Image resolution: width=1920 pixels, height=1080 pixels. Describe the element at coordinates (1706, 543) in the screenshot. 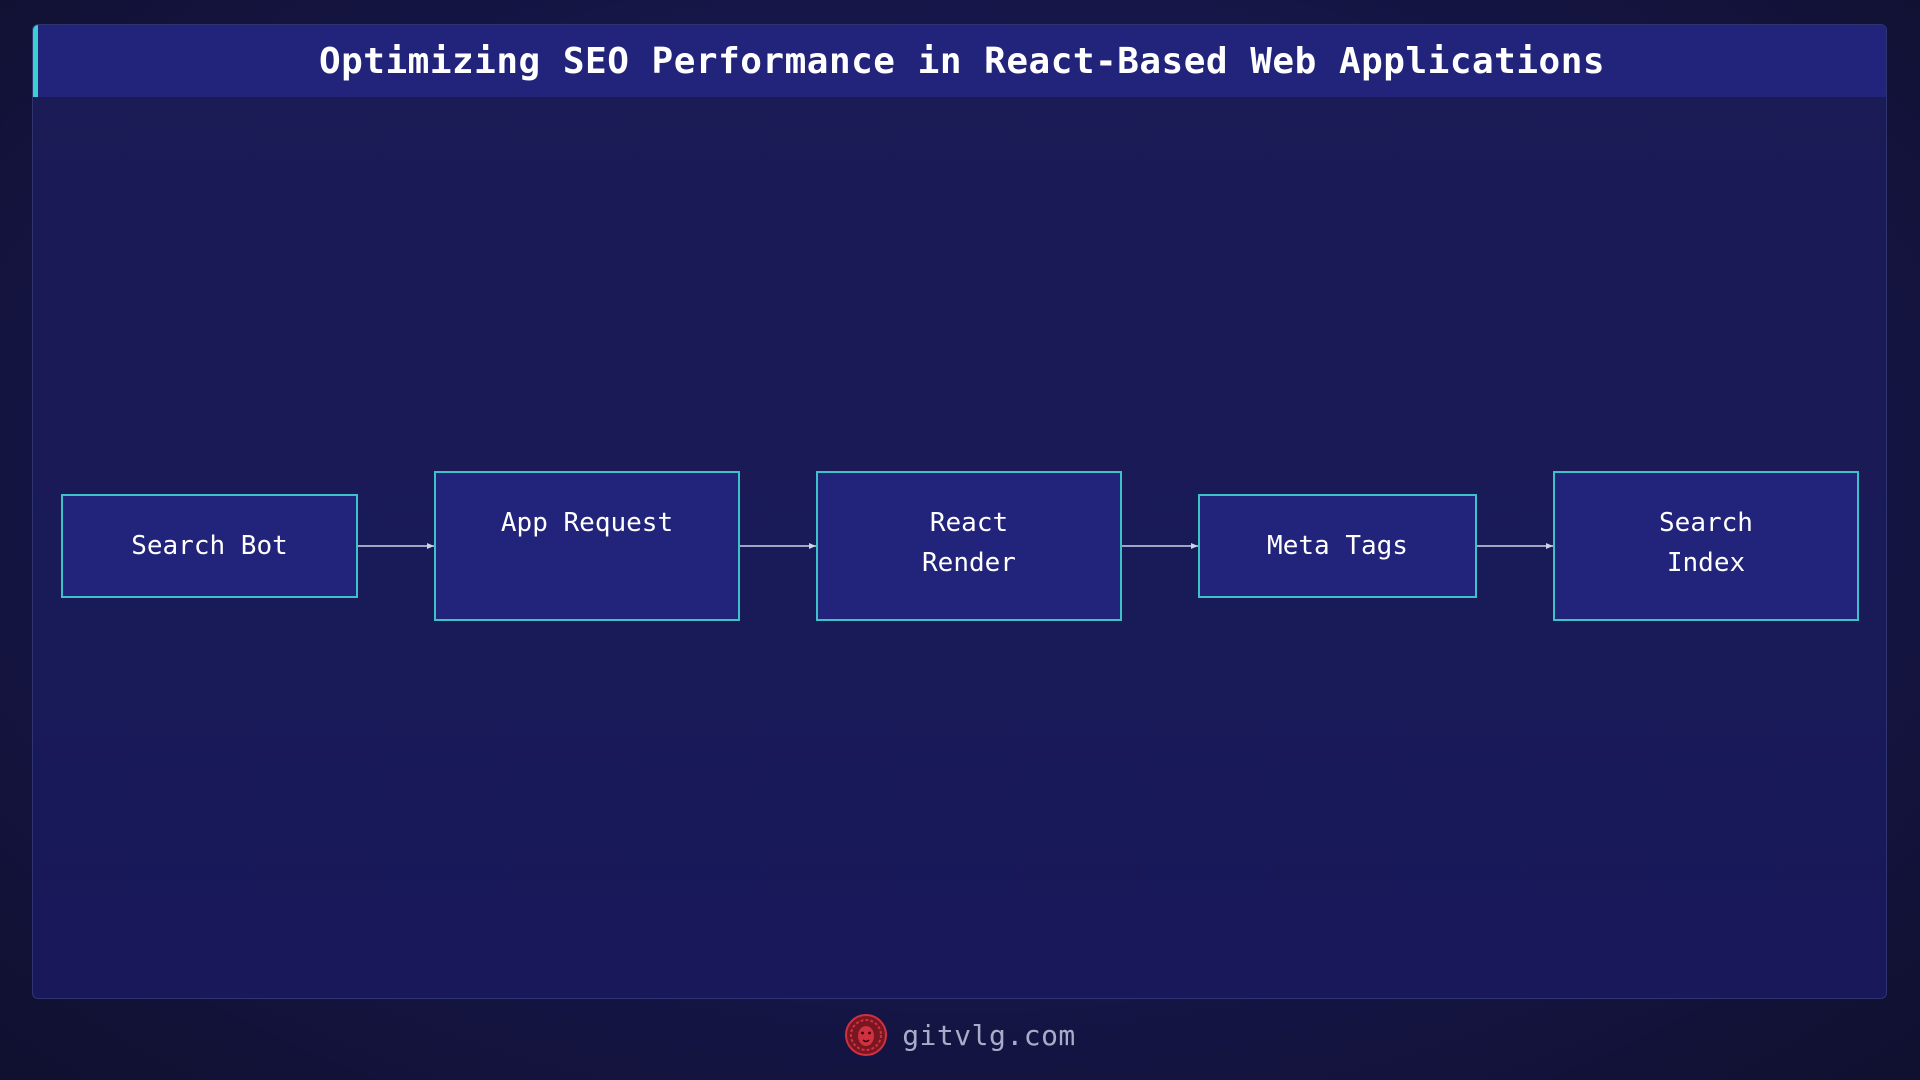

I see `node-label: Search Index` at that location.